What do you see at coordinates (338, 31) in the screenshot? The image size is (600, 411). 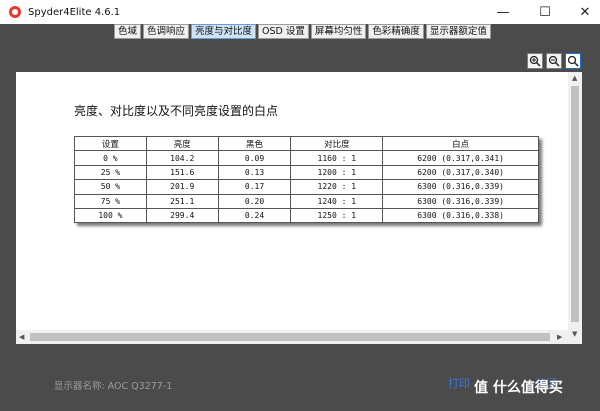 I see `tab-uniformity: 屏幕均匀性` at bounding box center [338, 31].